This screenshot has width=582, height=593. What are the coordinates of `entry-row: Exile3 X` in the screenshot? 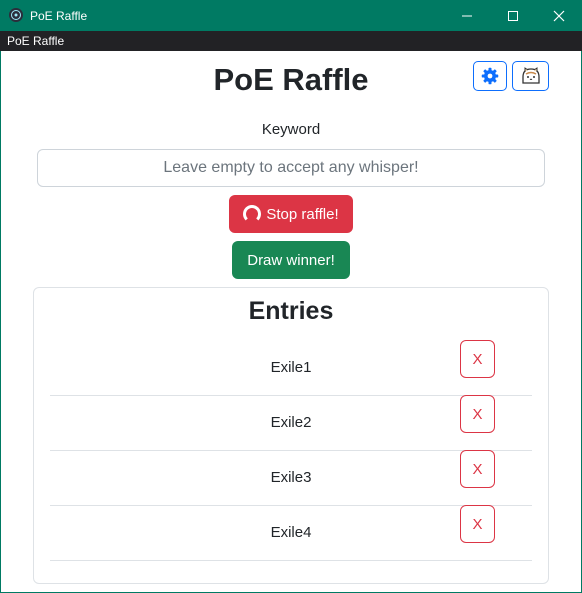 It's located at (291, 478).